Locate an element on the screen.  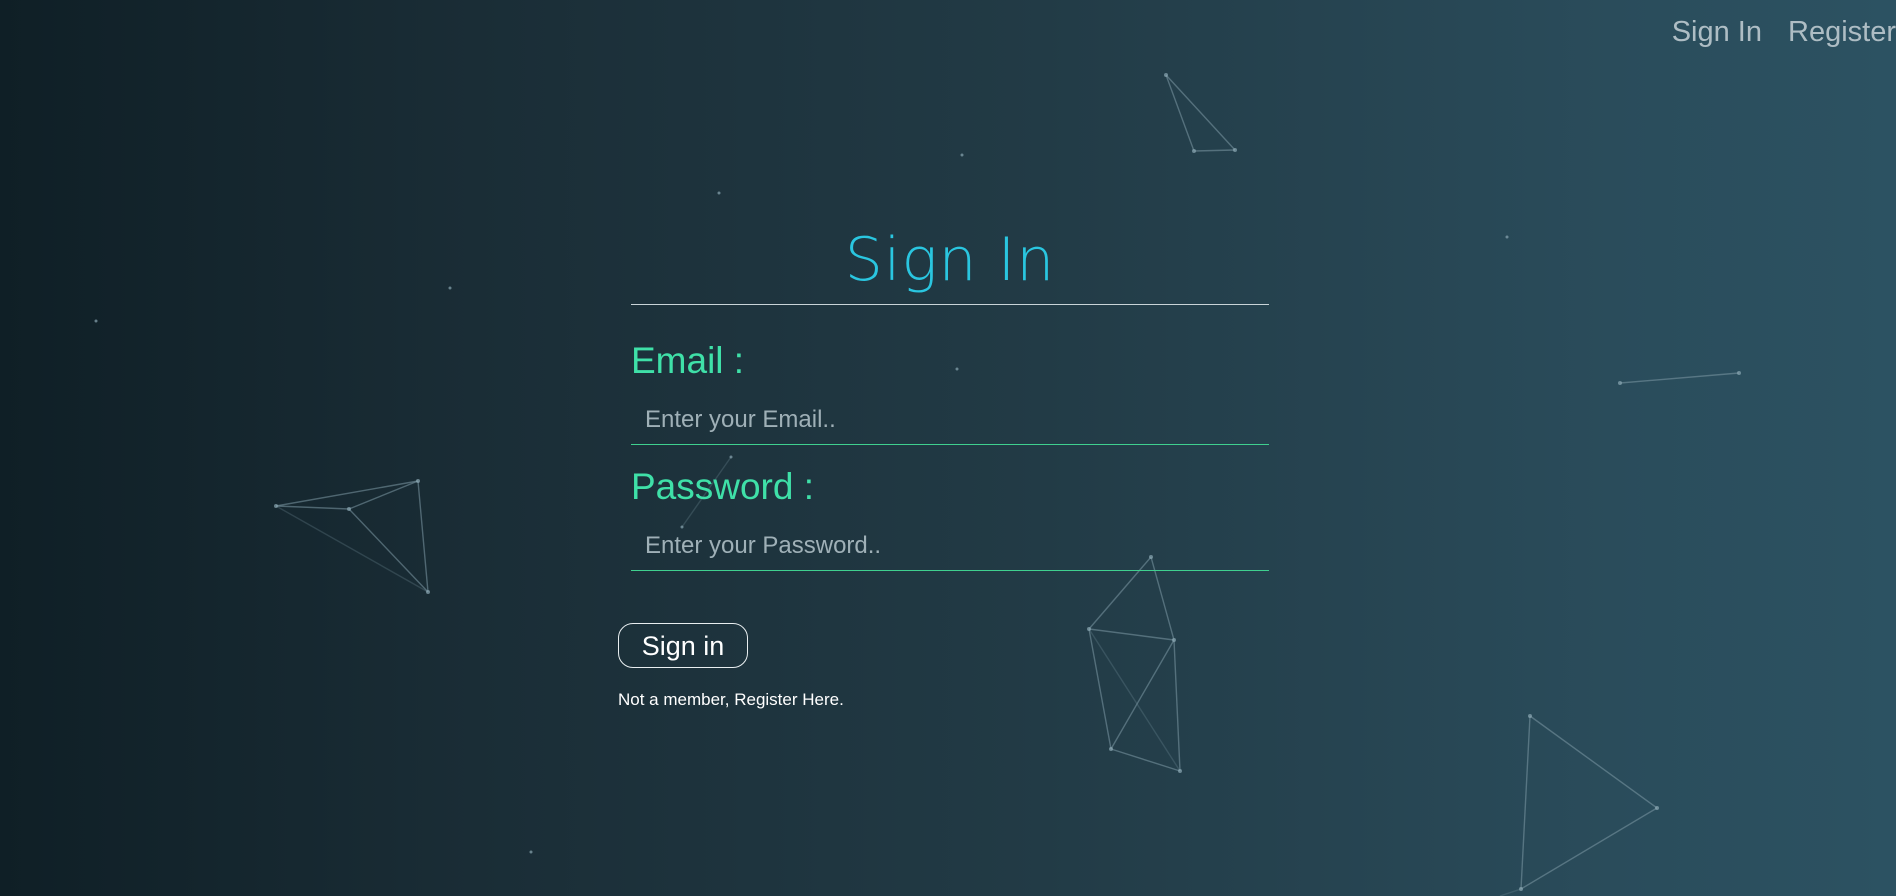
signin-button: Sign in is located at coordinates (683, 645).